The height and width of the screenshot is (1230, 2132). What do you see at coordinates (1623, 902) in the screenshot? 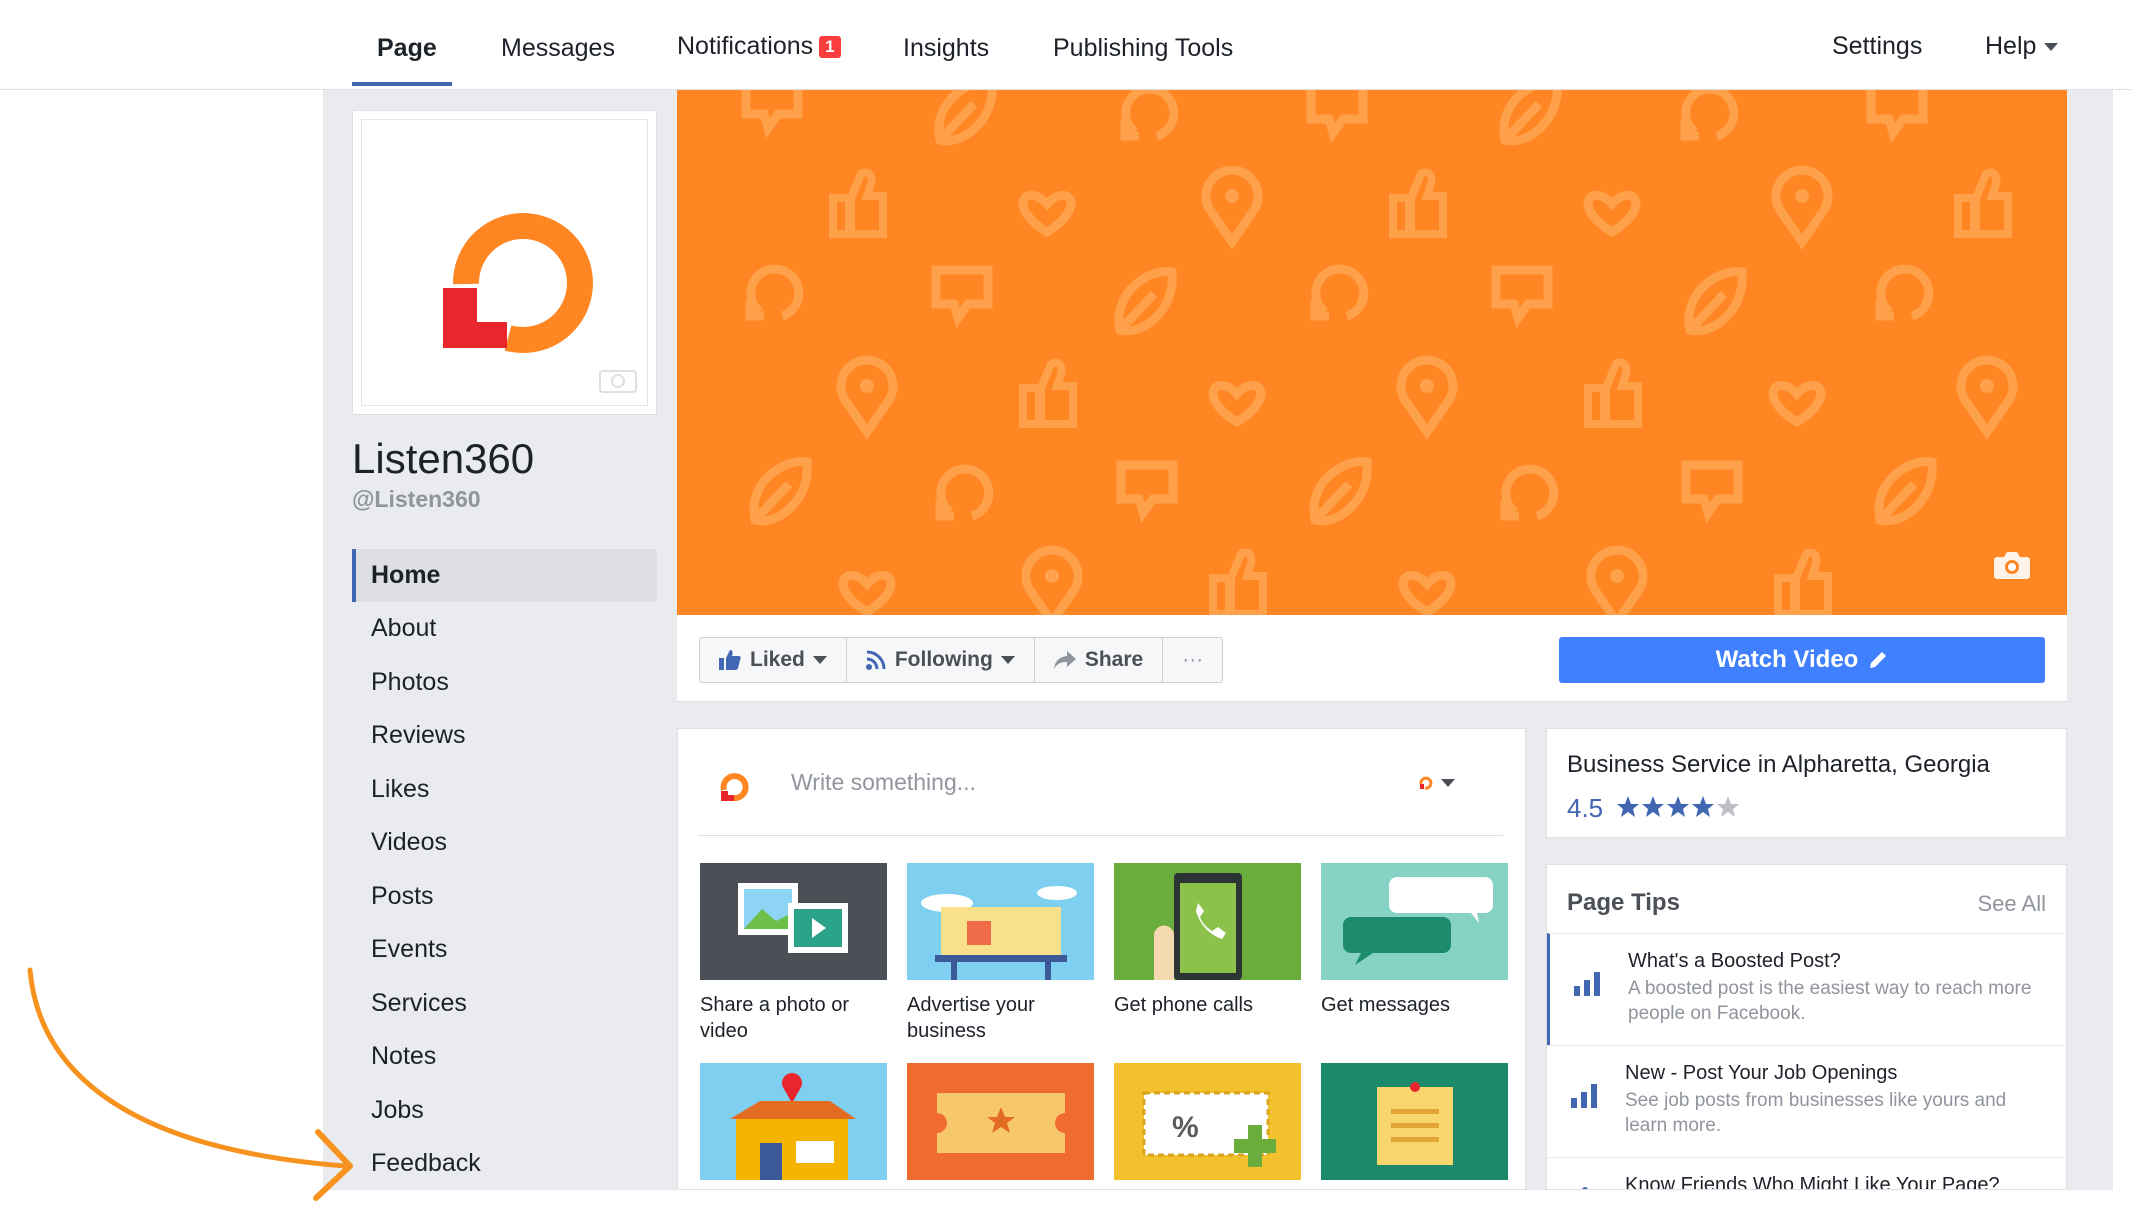
I see `page-tips-title: Page Tips` at bounding box center [1623, 902].